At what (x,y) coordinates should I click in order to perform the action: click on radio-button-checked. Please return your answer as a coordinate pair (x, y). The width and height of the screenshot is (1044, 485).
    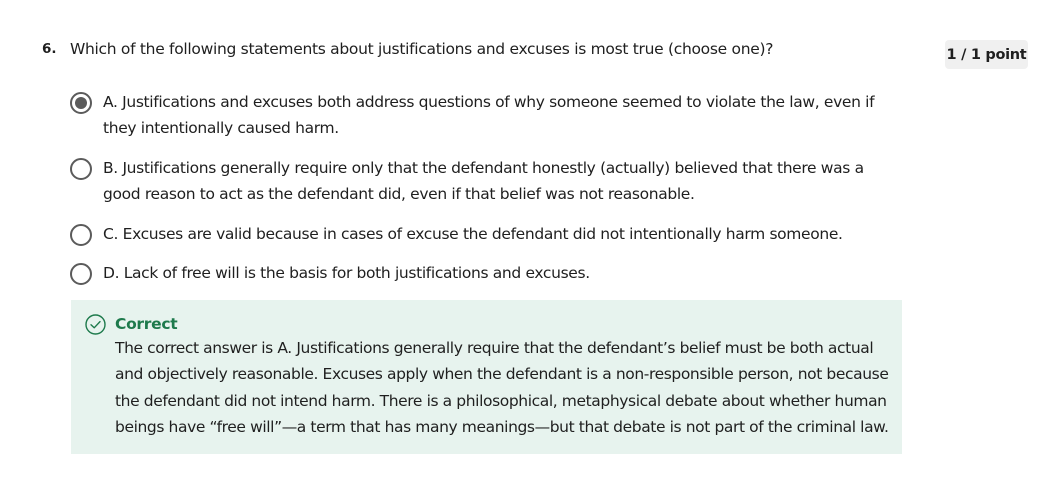
    Looking at the image, I should click on (81, 103).